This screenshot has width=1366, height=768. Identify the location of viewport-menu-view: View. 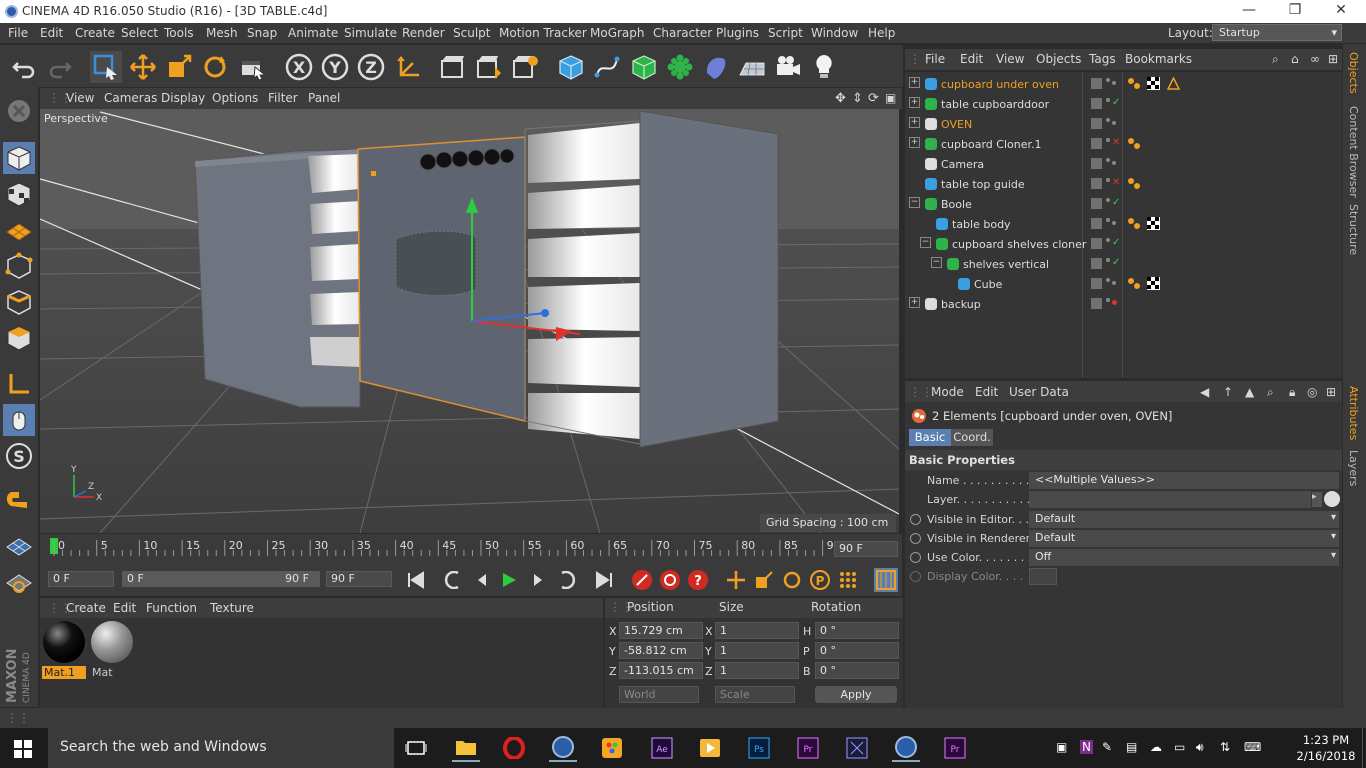
(80, 98).